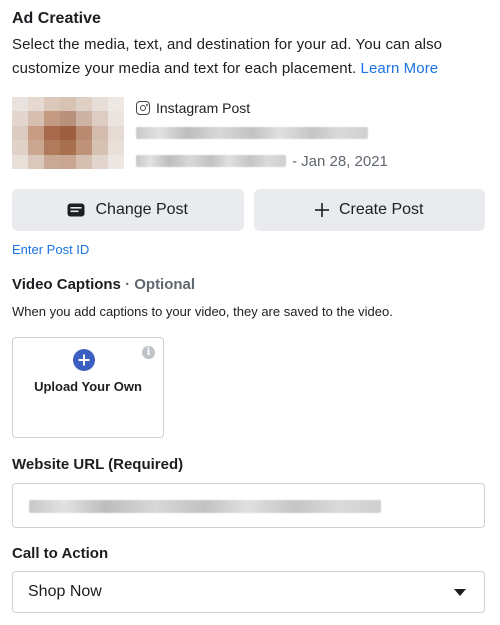 The height and width of the screenshot is (625, 500). I want to click on plus-circle-icon, so click(84, 360).